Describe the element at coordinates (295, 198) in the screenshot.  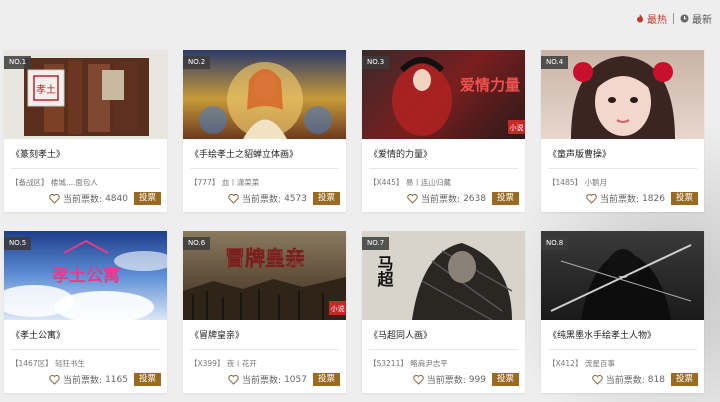
I see `vote-count: 4573` at that location.